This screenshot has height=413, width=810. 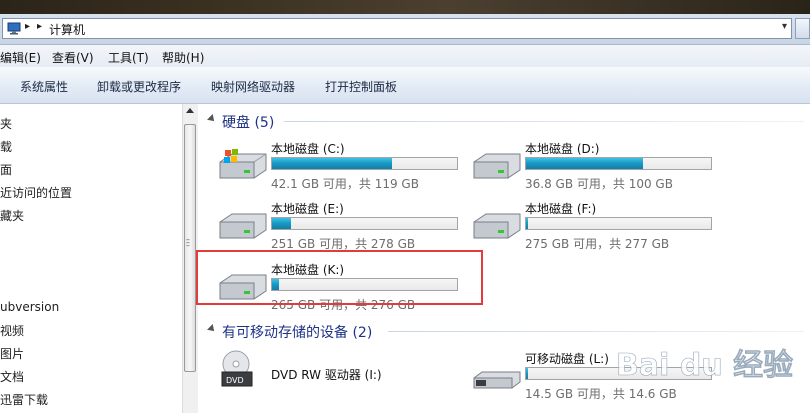 What do you see at coordinates (24, 399) in the screenshot?
I see `nav-item-xunlei-downloads: 迅雷下载` at bounding box center [24, 399].